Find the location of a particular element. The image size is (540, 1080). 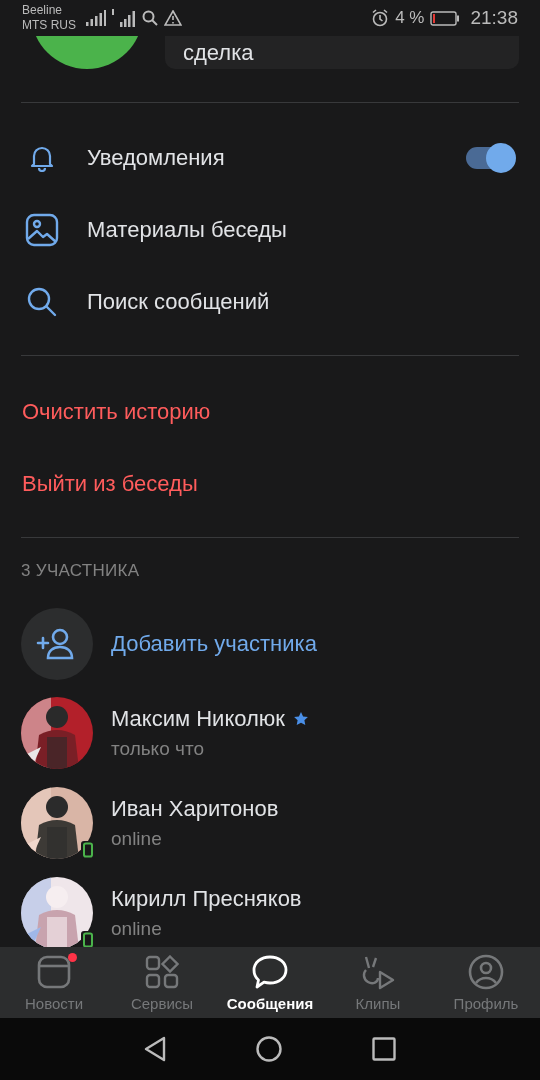

member-name: Максим Николюк is located at coordinates (198, 719).